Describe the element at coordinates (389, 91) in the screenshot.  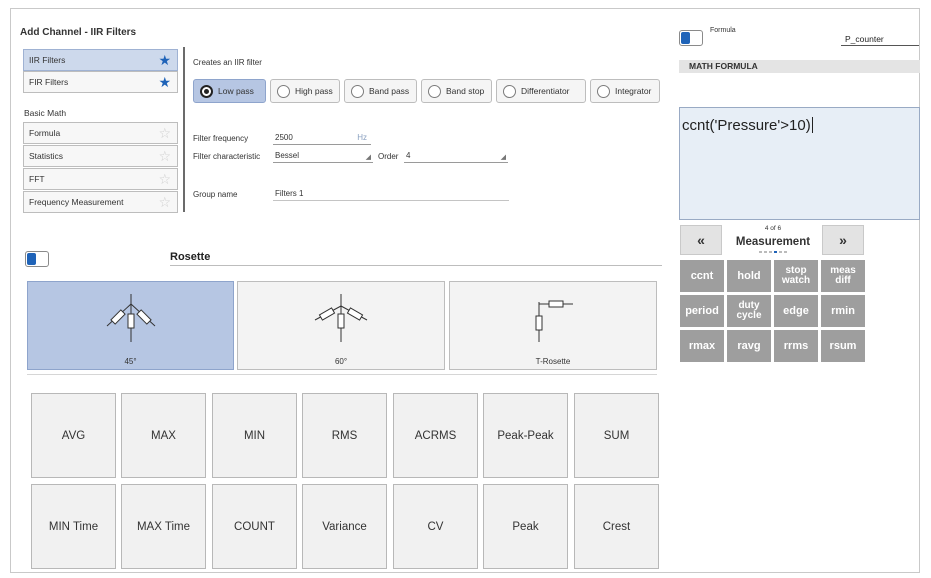
I see `filter-type-label: Band pass` at that location.